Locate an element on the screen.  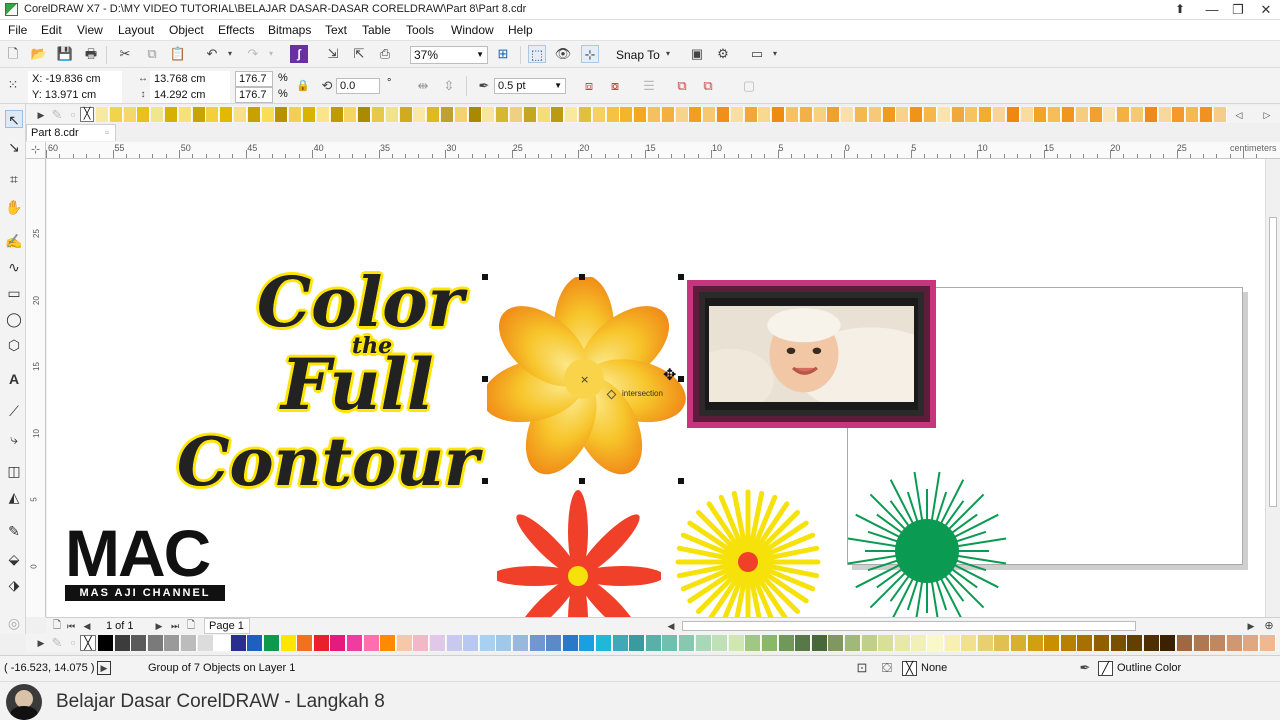
ungroup-icon: ⧇ is located at coordinates (615, 86).